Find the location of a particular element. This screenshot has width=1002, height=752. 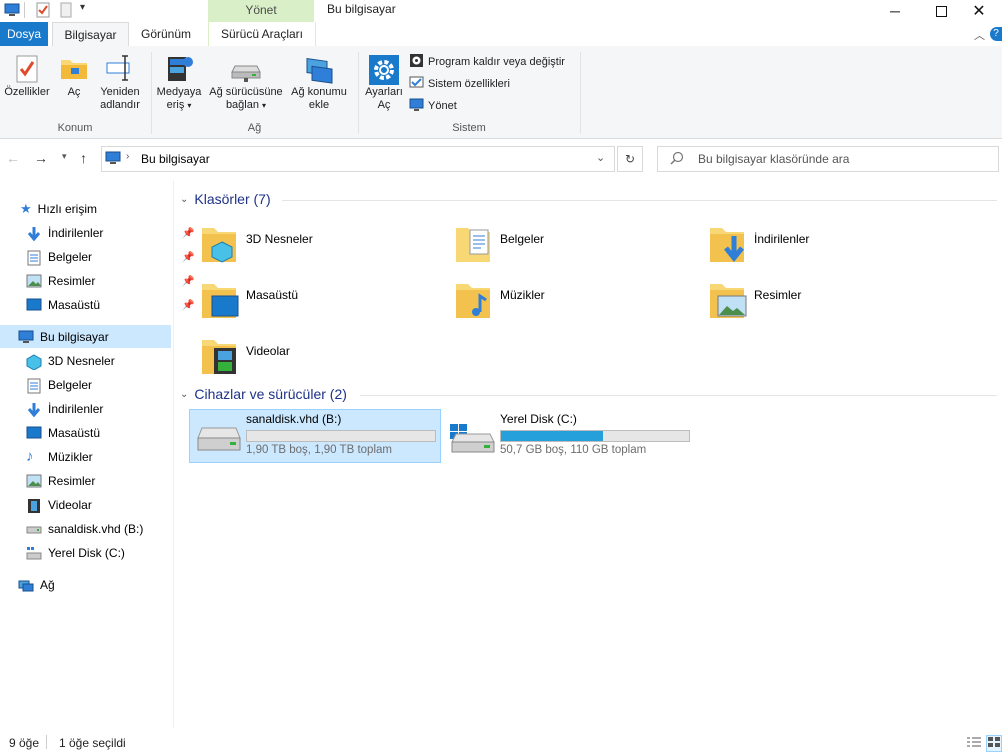

search-placeholder: Bu bilgisayar klasöründe ara is located at coordinates (774, 159).